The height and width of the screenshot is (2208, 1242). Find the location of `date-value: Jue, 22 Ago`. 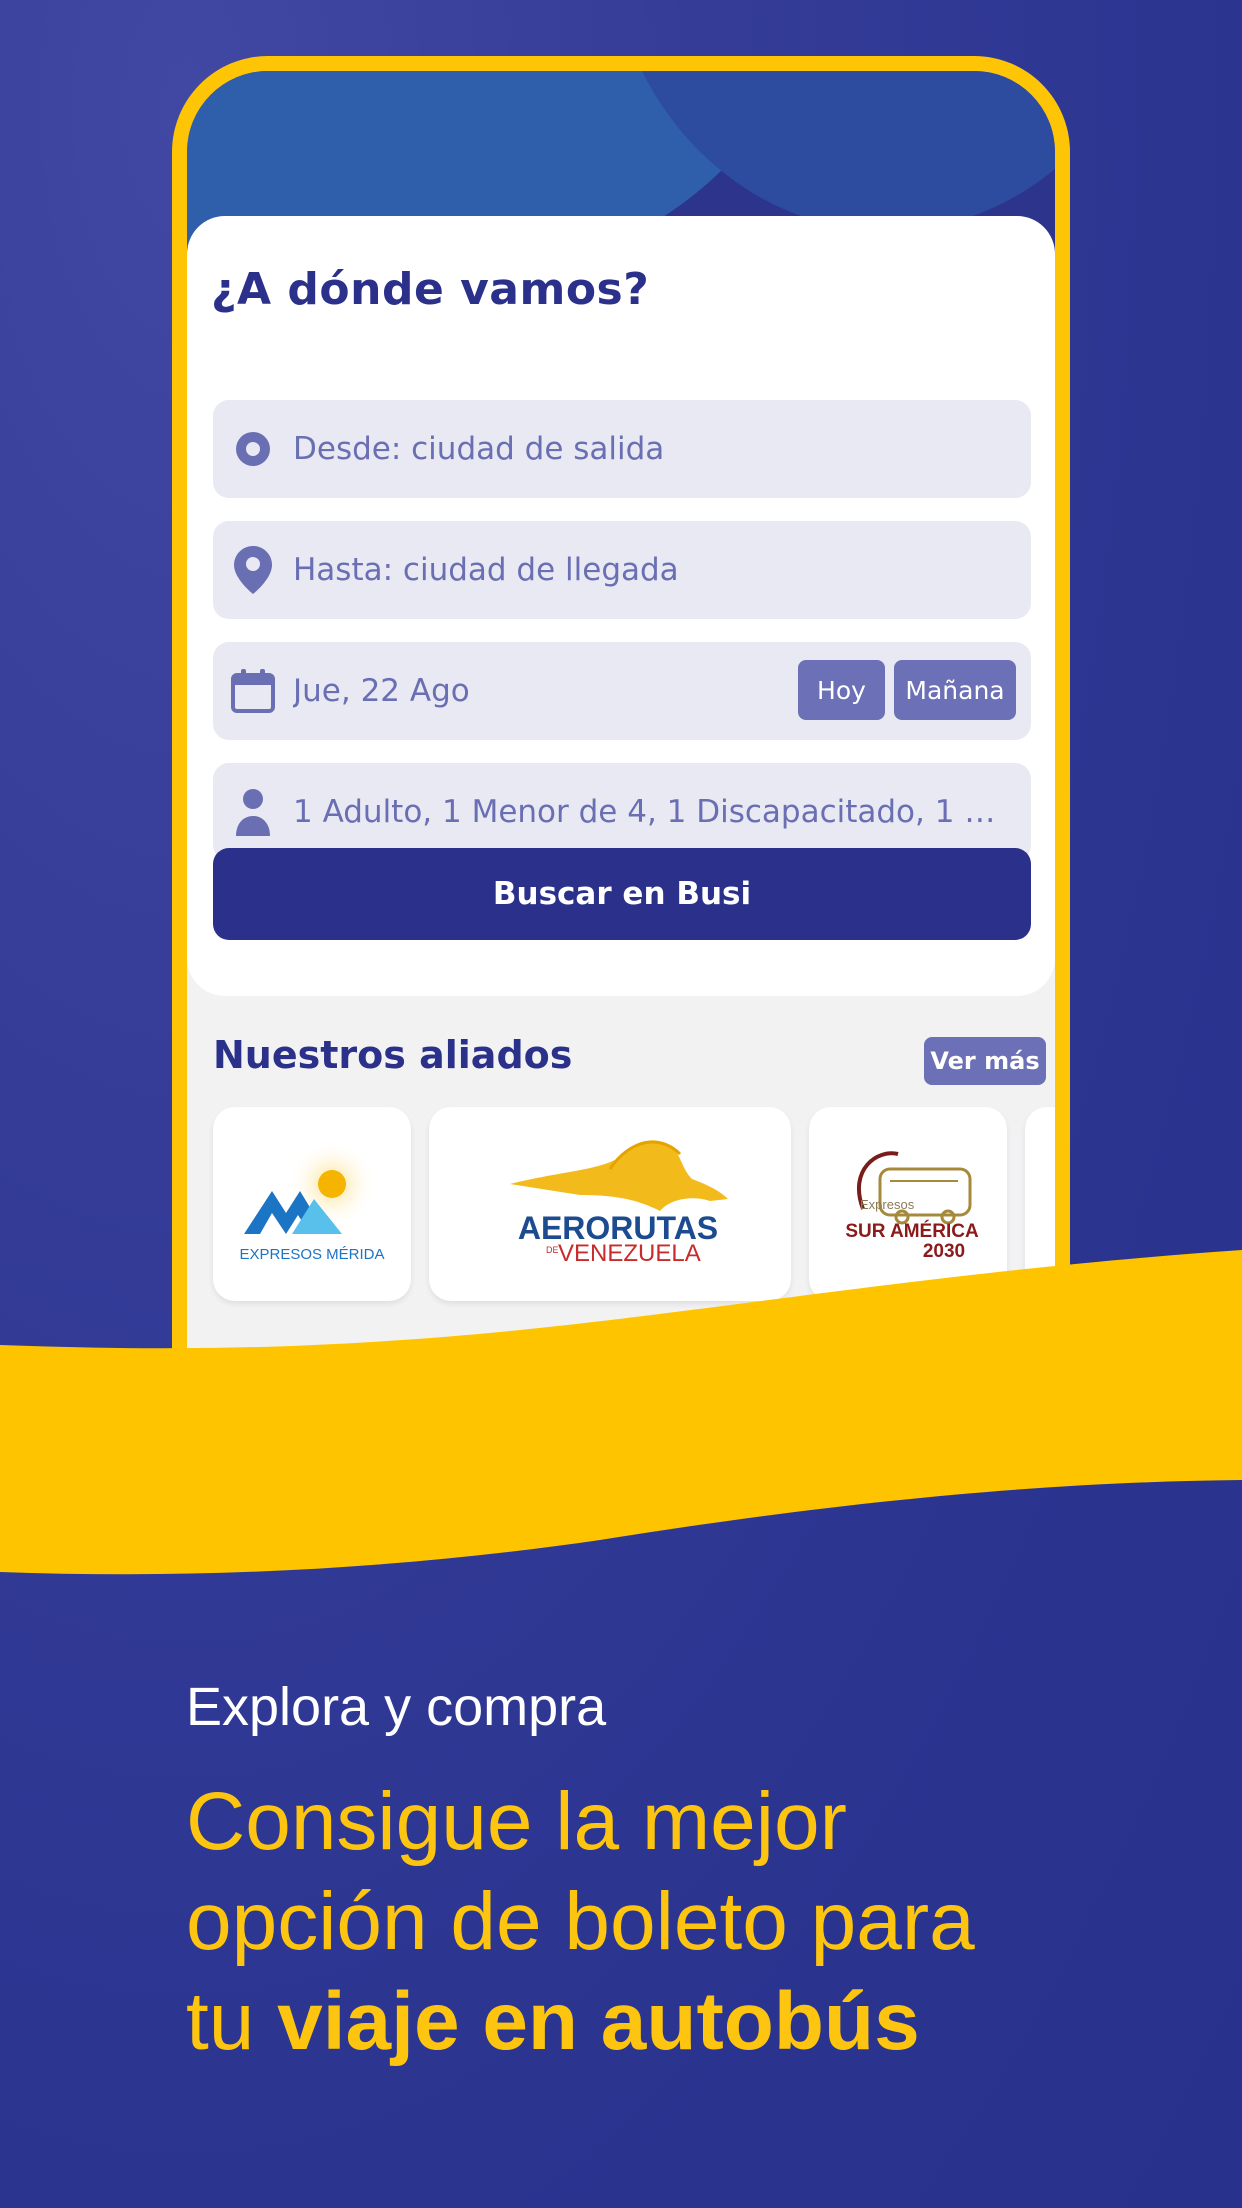

date-value: Jue, 22 Ago is located at coordinates (381, 691).